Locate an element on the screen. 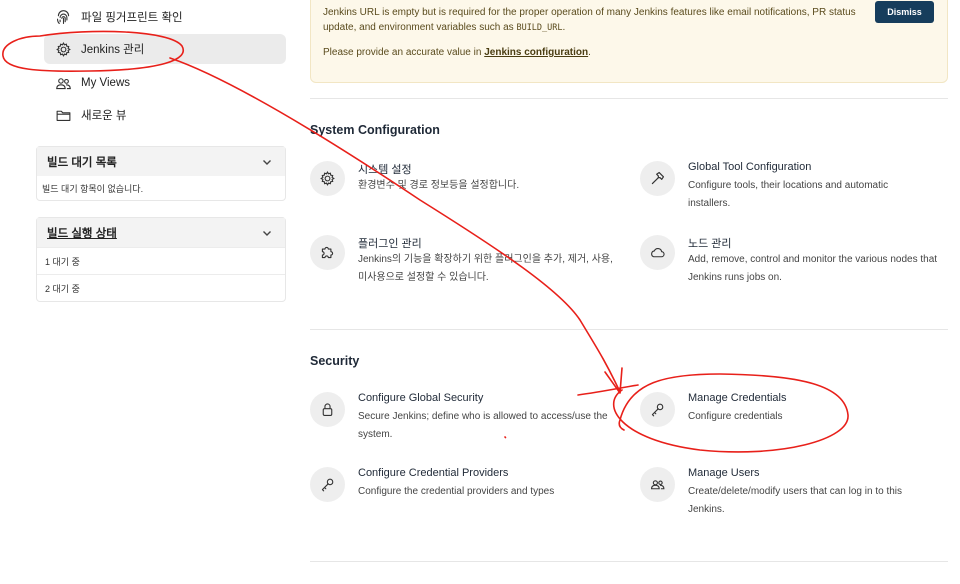 This screenshot has width=960, height=584. card-manage-credentials: Manage Credentials Configure credentials is located at coordinates (790, 422).